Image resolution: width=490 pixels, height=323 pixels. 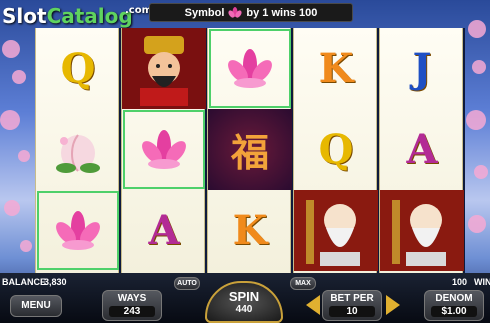 I want to click on reel-5: J A, so click(x=421, y=150).